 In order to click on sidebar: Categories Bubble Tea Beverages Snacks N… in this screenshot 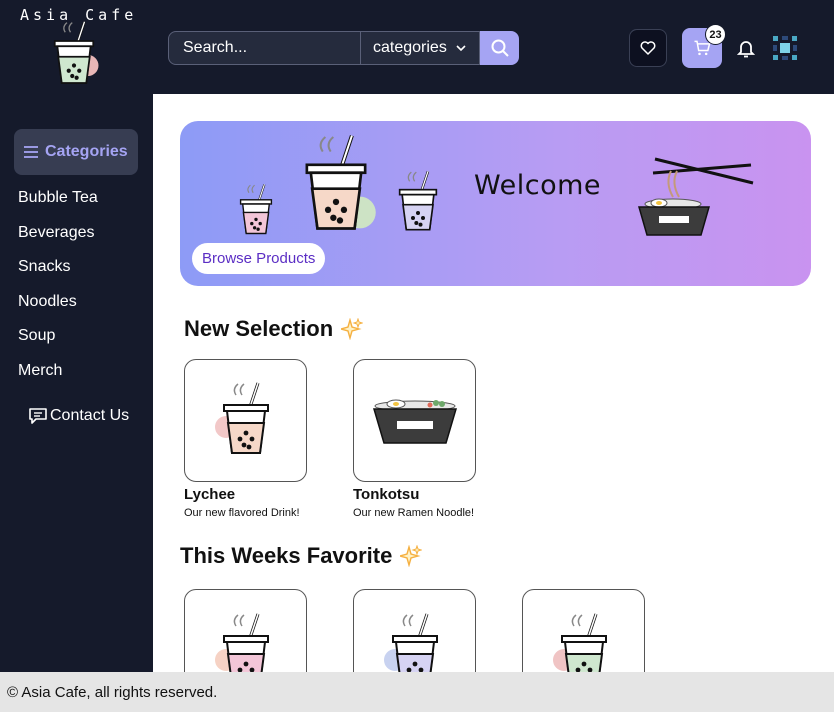, I will do `click(76, 383)`.